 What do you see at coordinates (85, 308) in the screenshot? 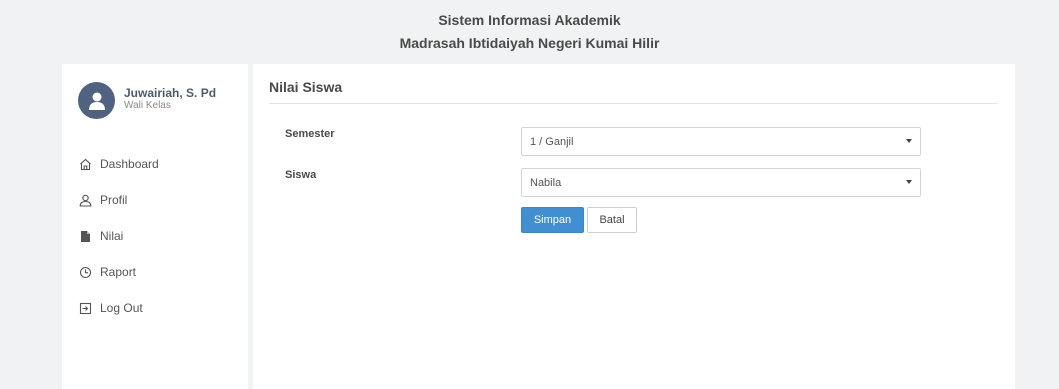
I see `logout-icon` at bounding box center [85, 308].